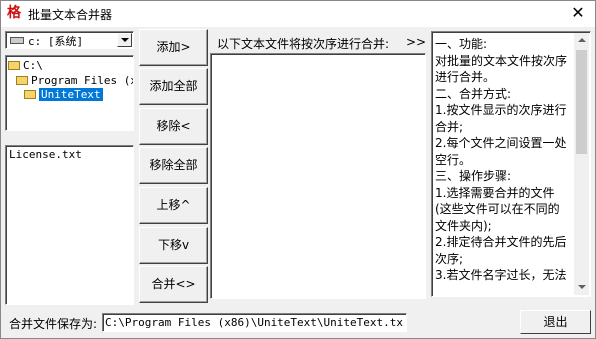  I want to click on window-title: 批量文本合并器, so click(70, 15).